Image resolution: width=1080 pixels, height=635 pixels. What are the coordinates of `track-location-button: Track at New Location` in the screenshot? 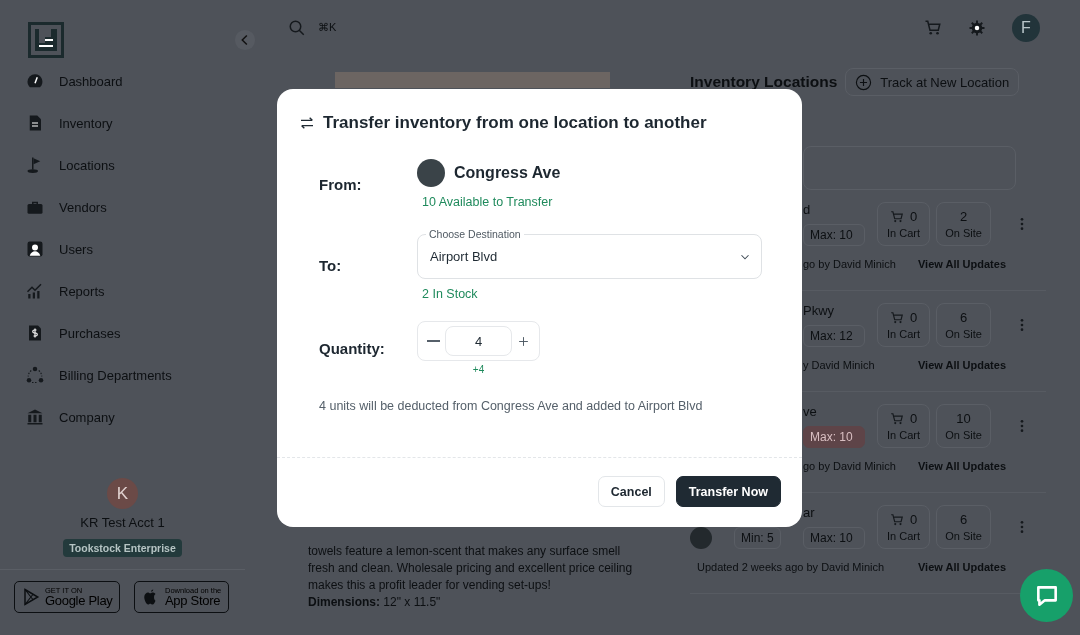 It's located at (932, 82).